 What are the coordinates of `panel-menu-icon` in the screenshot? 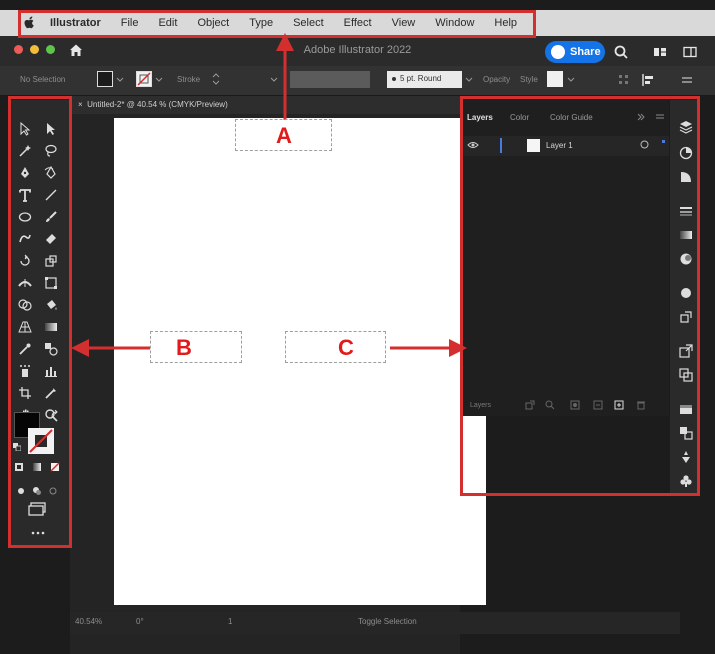 It's located at (687, 80).